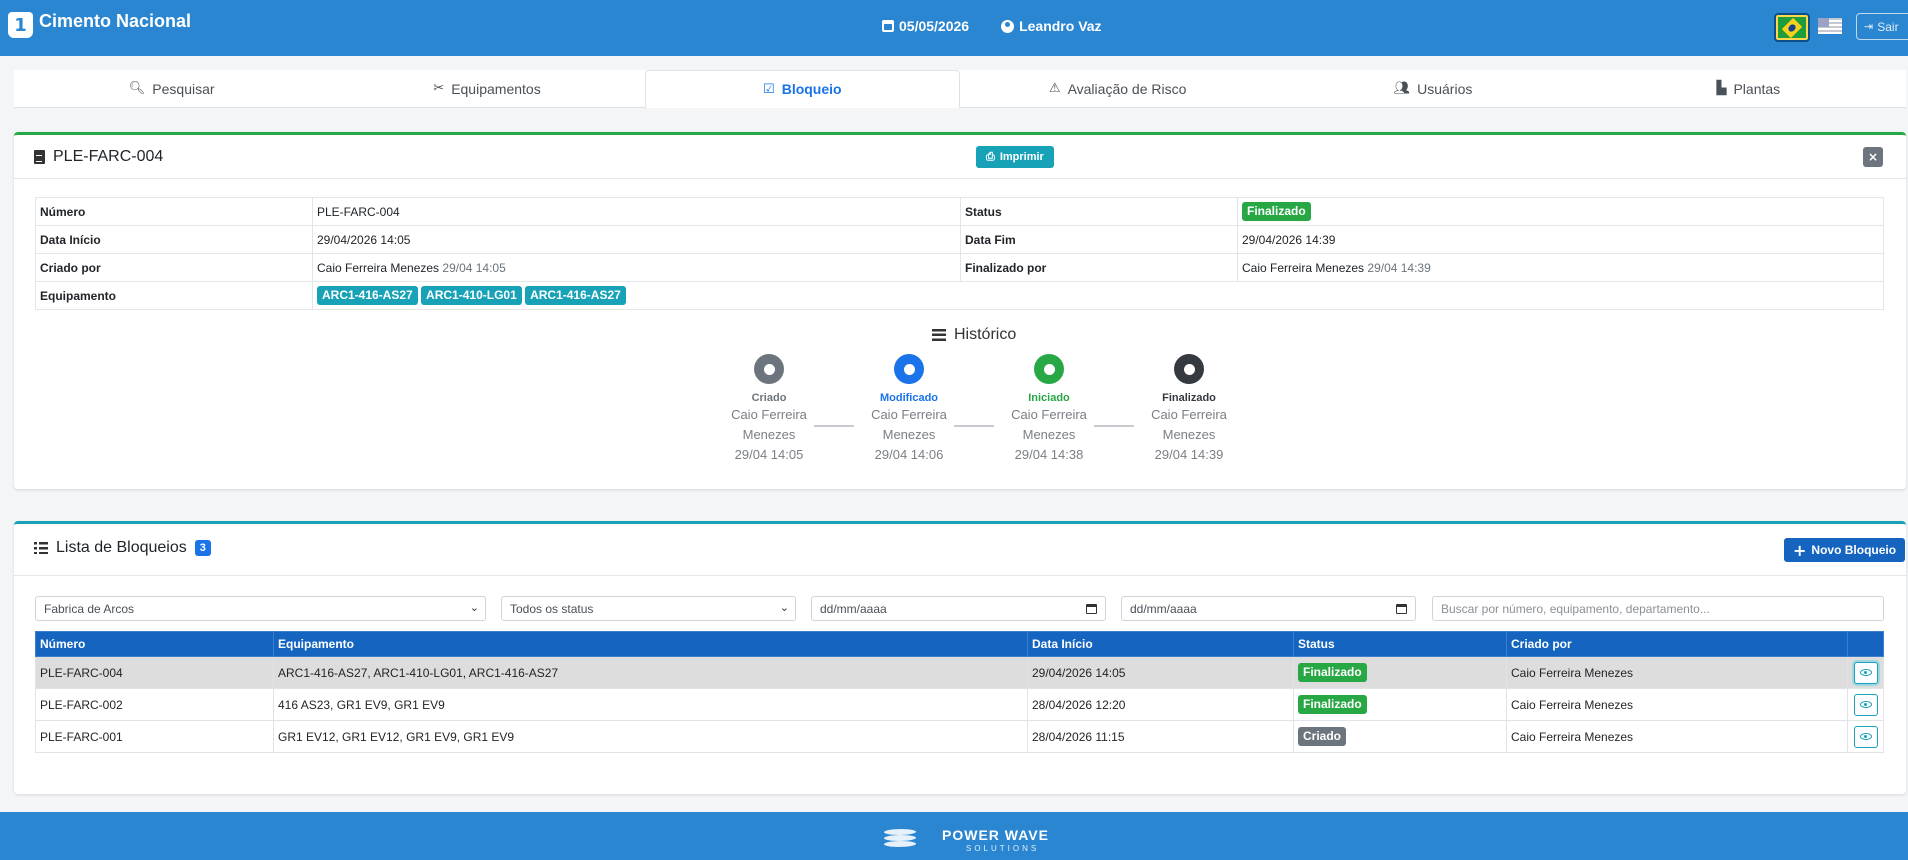 The image size is (1908, 860). I want to click on date-from-input: dd/mm/aaaa, so click(958, 608).